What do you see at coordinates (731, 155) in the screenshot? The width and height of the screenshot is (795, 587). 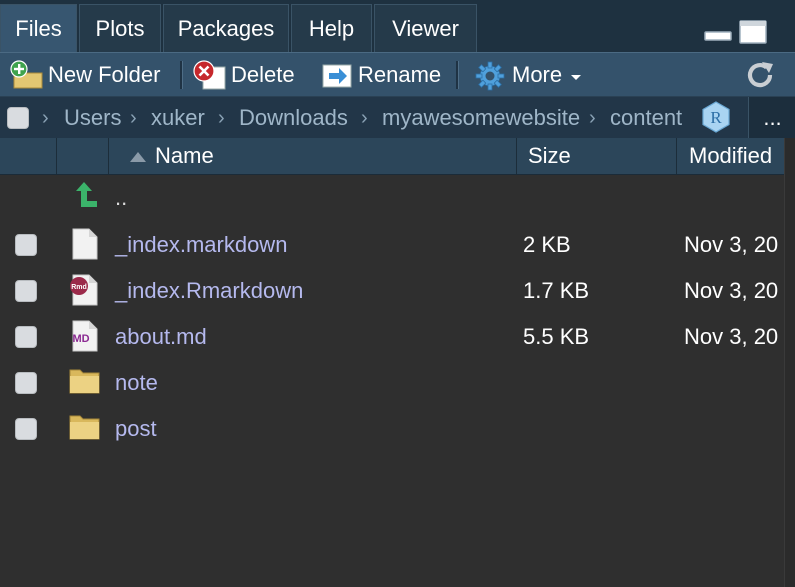 I see `modified-column-label: Modified` at bounding box center [731, 155].